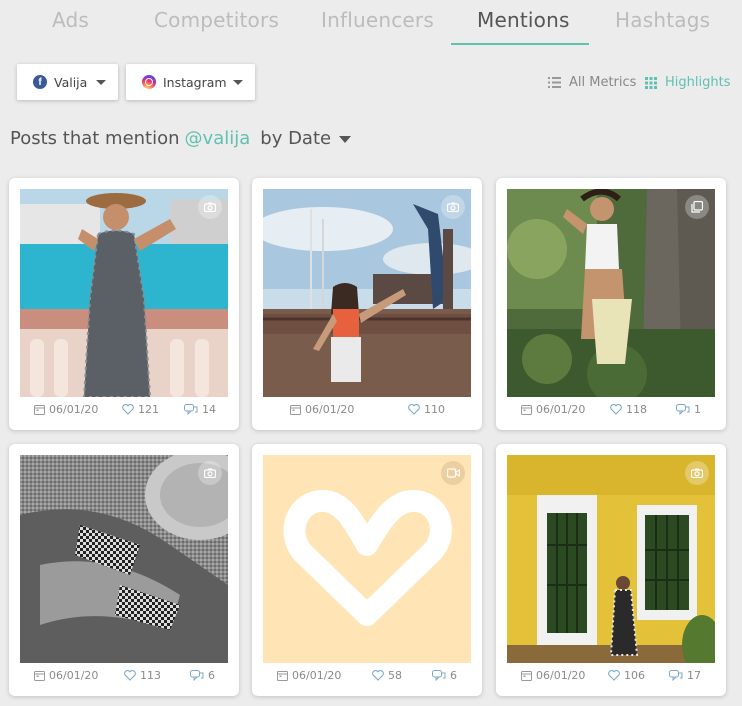  Describe the element at coordinates (195, 82) in the screenshot. I see `instagram-account-label: Instagram` at that location.